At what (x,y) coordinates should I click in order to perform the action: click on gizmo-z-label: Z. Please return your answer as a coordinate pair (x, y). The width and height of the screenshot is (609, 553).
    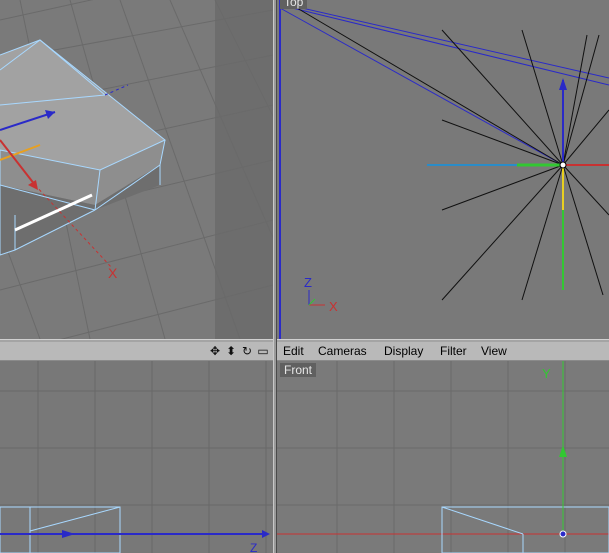
    Looking at the image, I should click on (308, 282).